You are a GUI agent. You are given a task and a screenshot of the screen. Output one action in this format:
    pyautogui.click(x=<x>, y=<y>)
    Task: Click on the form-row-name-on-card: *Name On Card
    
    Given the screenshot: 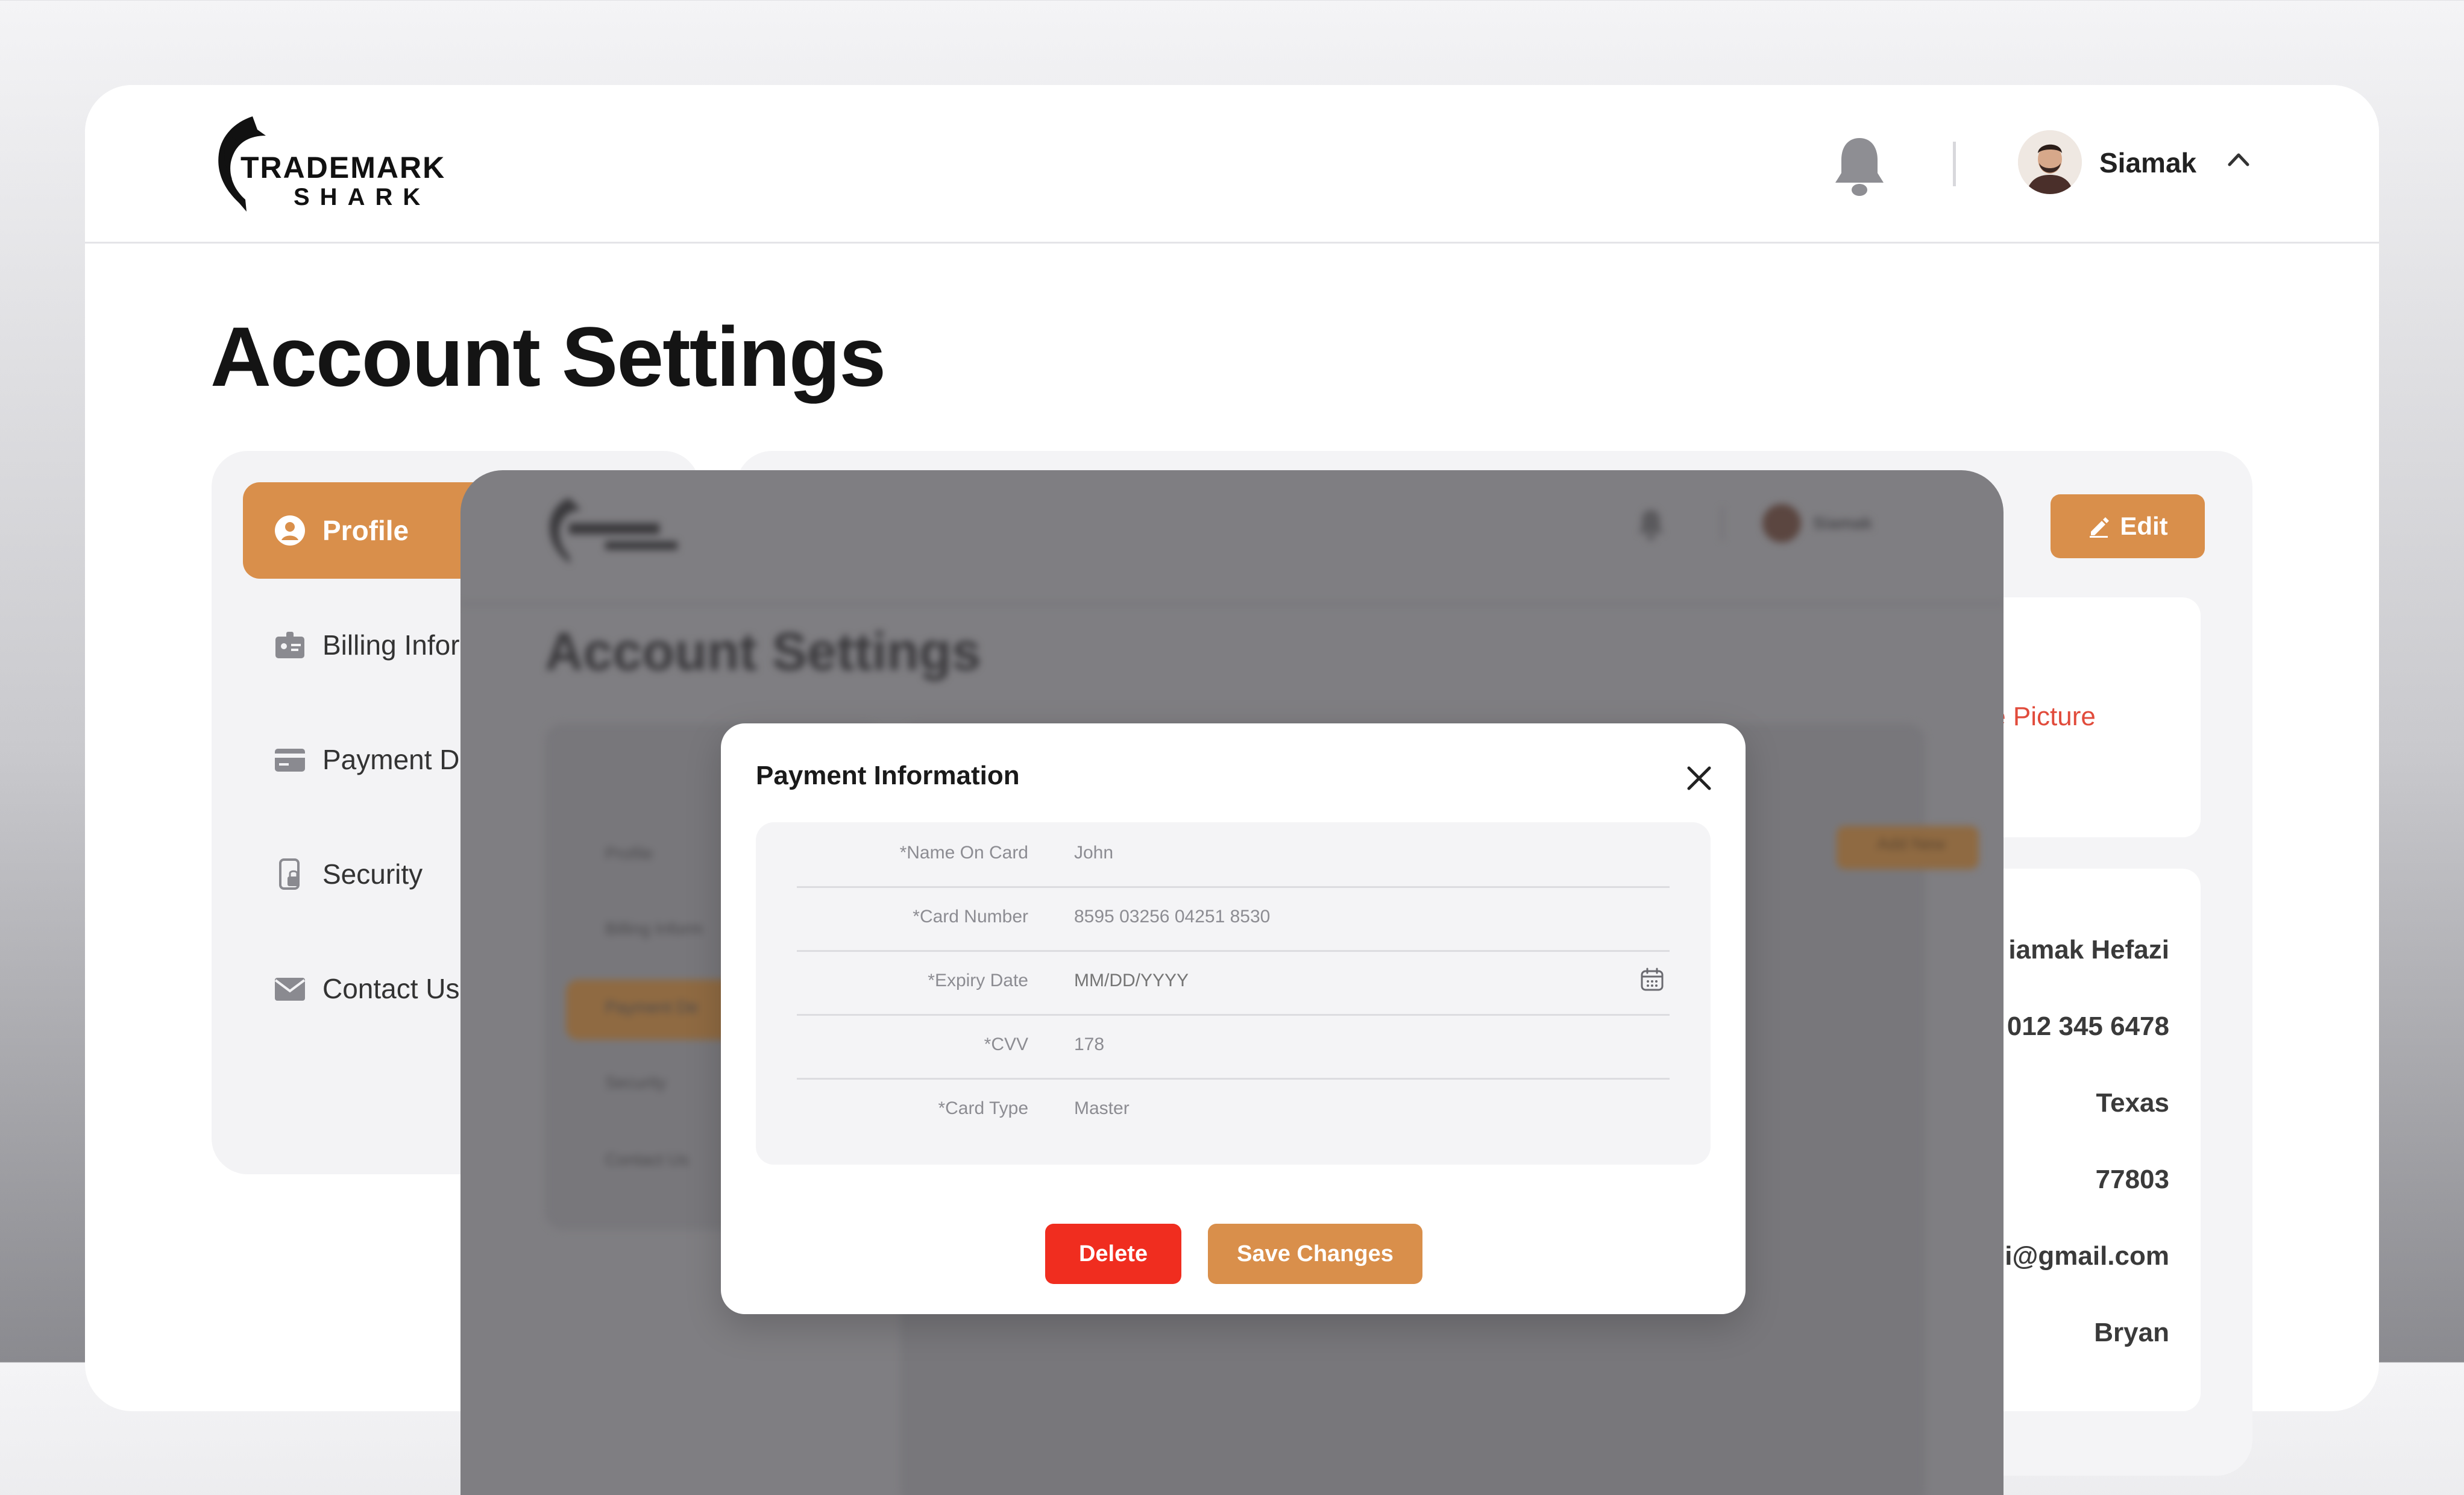 What is the action you would take?
    pyautogui.click(x=1233, y=855)
    